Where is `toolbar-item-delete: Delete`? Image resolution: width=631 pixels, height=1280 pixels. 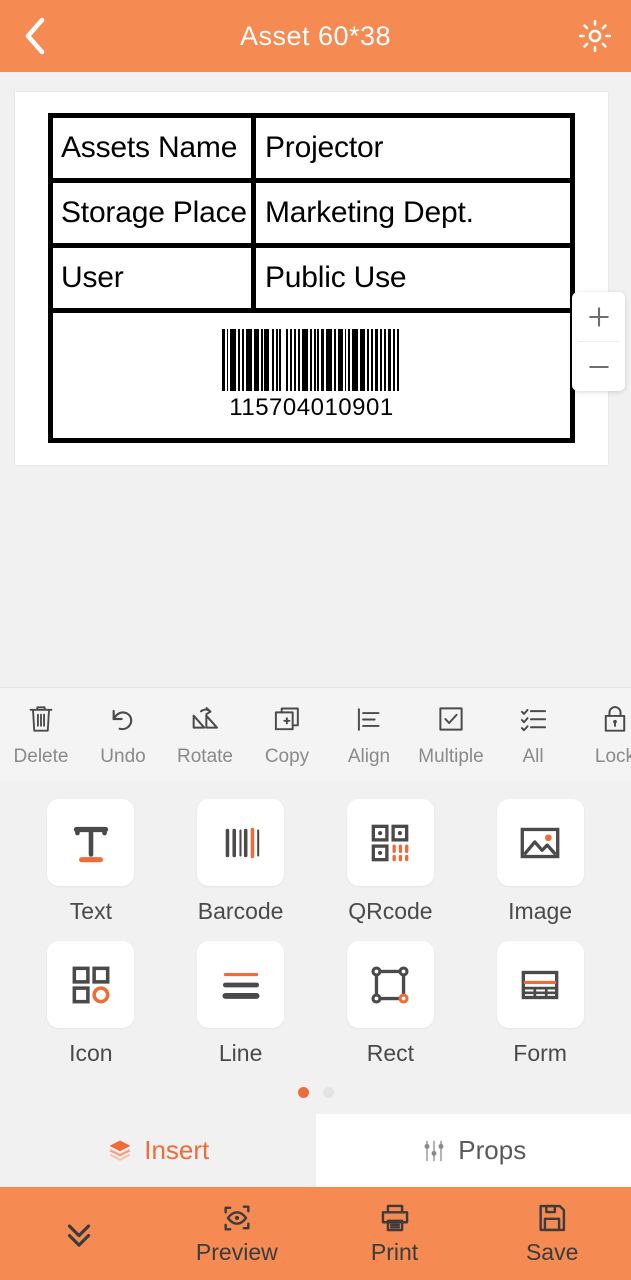
toolbar-item-delete: Delete is located at coordinates (41, 734).